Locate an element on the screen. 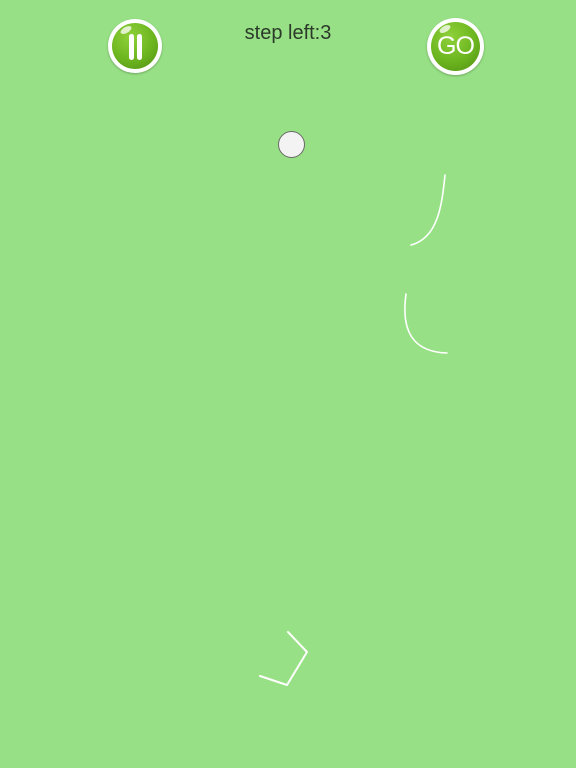 The width and height of the screenshot is (576, 768). pause-button-face is located at coordinates (135, 46).